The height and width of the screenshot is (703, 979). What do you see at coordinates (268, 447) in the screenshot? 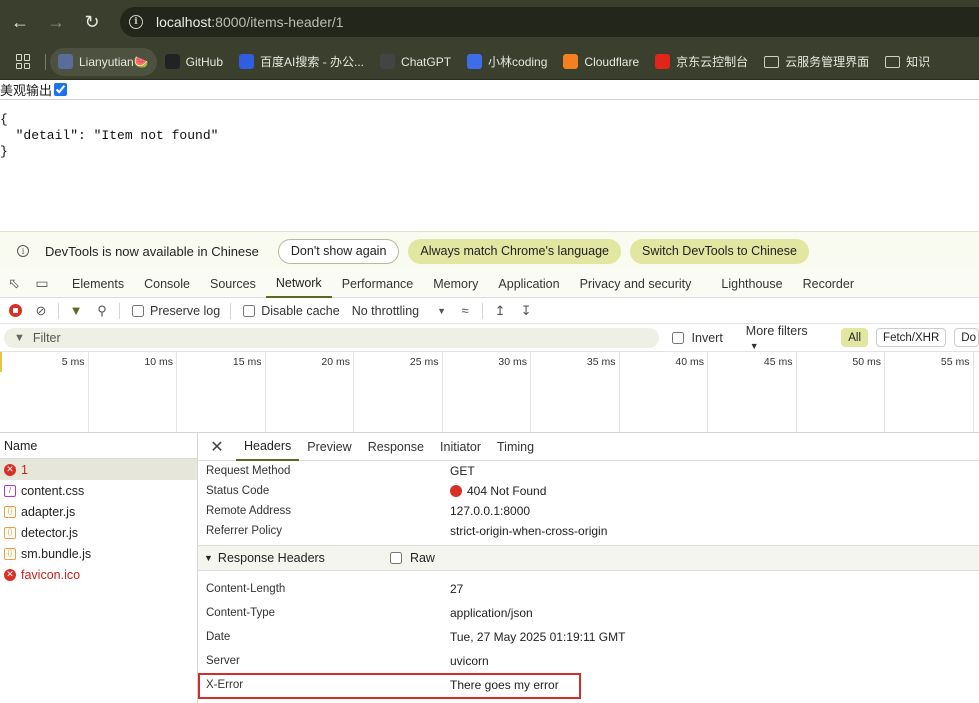
I see `detail-tab-headers: Headers` at bounding box center [268, 447].